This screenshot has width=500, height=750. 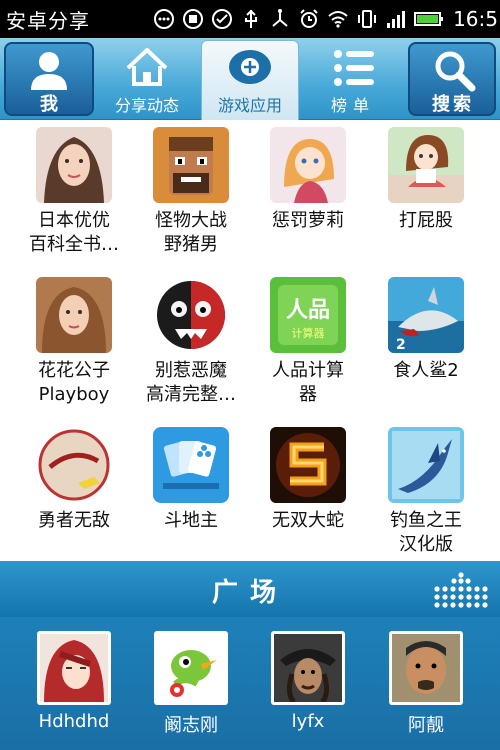 I want to click on usb-icon, so click(x=251, y=19).